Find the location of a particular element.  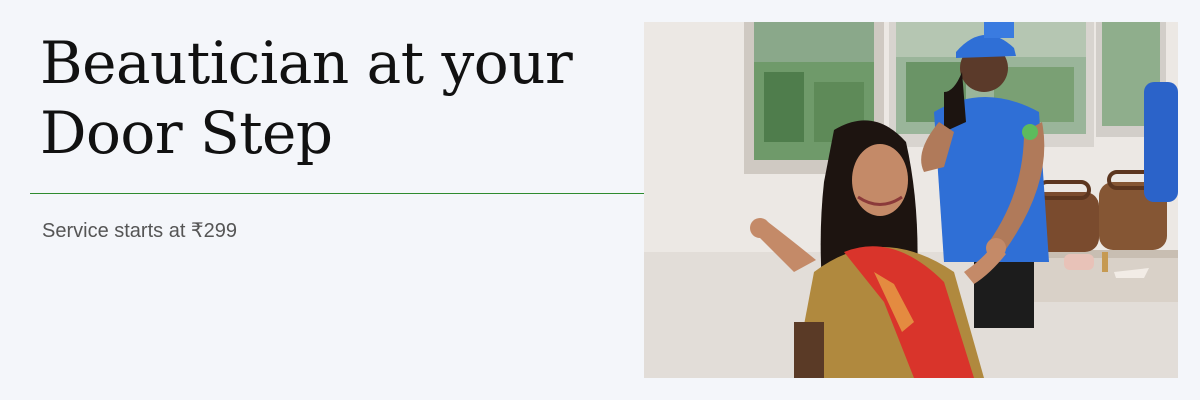

headline-line-2: Door Step is located at coordinates (186, 133).